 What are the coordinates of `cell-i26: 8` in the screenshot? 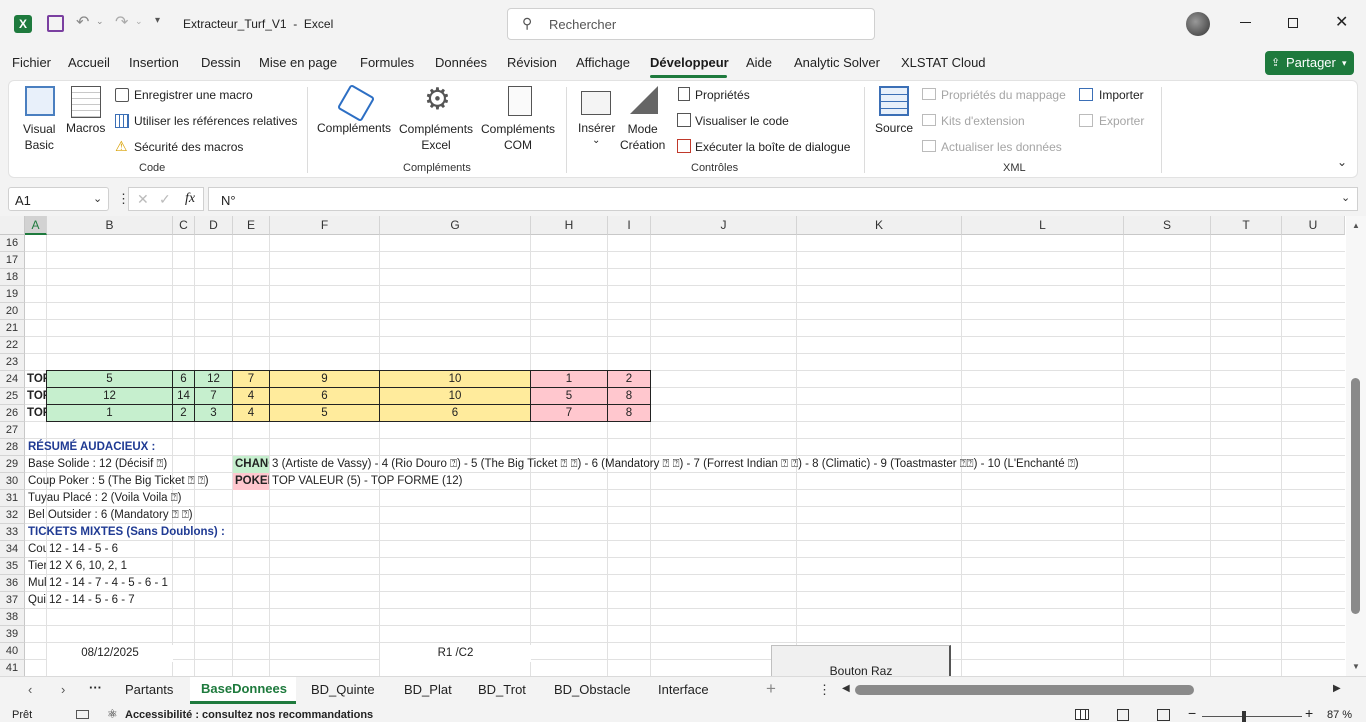 It's located at (629, 413).